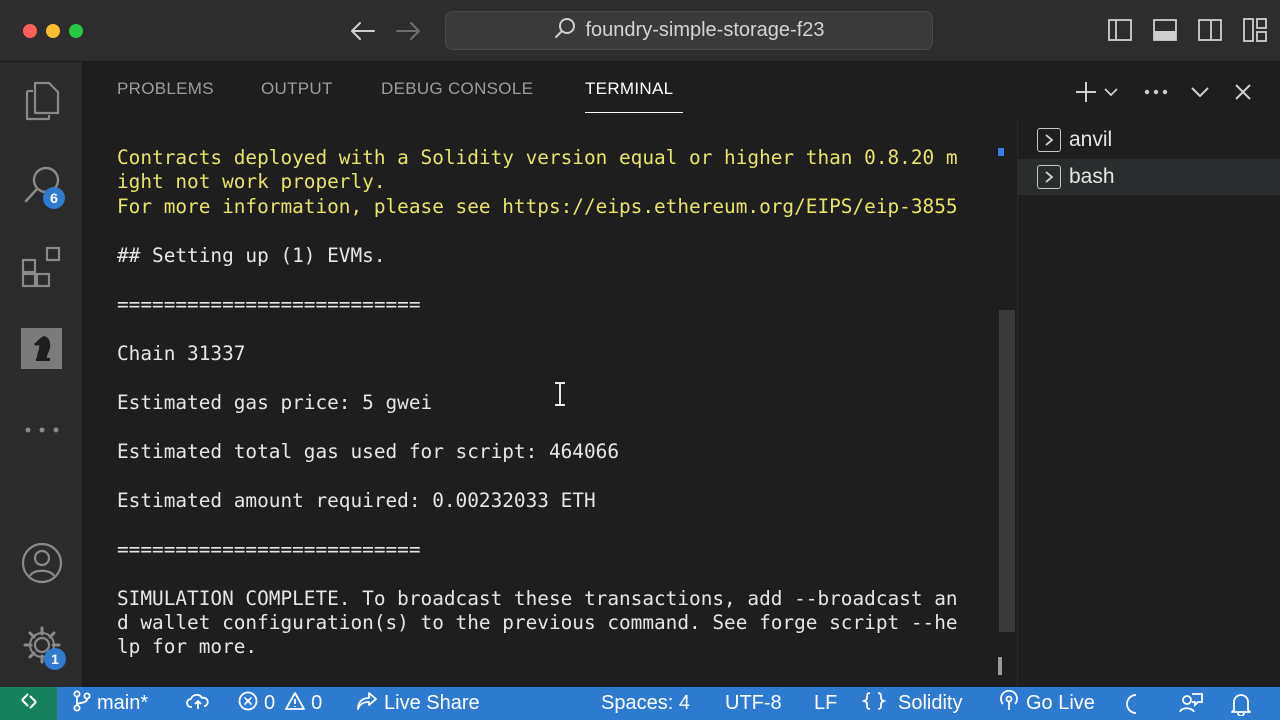  I want to click on sync-status, so click(198, 703).